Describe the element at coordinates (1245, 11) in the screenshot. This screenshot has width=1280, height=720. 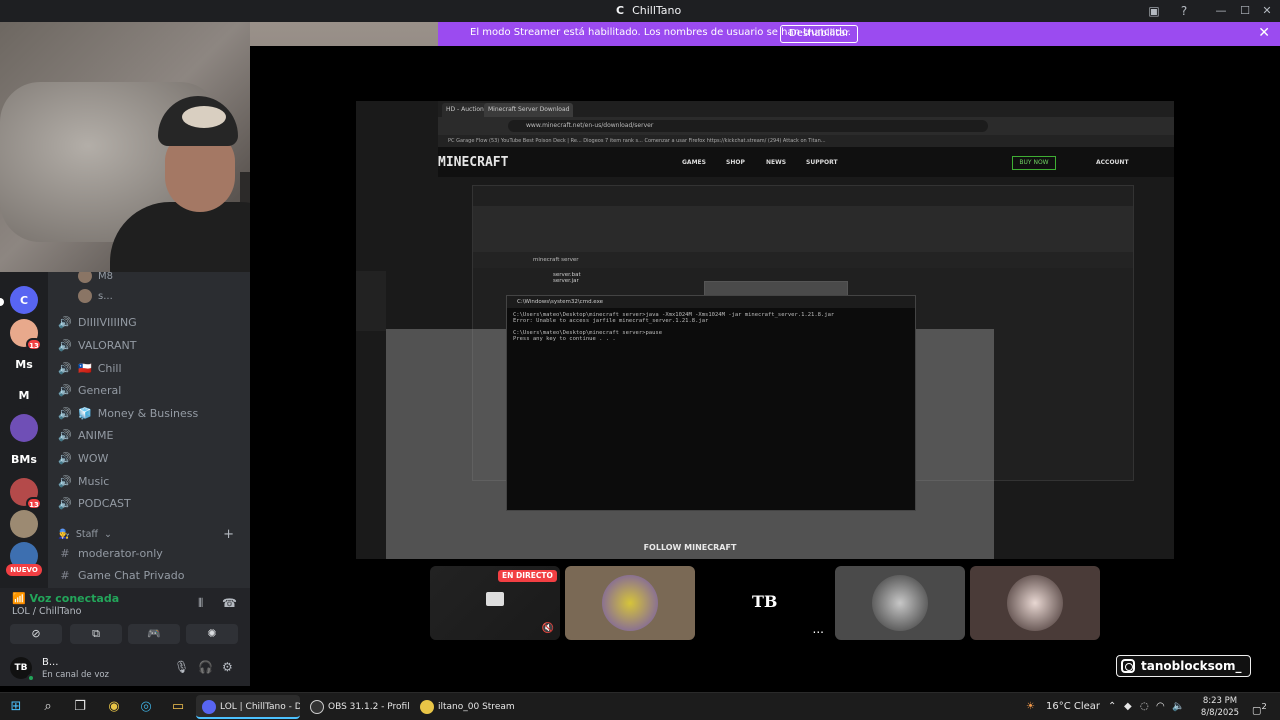
I see `maximize-button: ☐` at that location.